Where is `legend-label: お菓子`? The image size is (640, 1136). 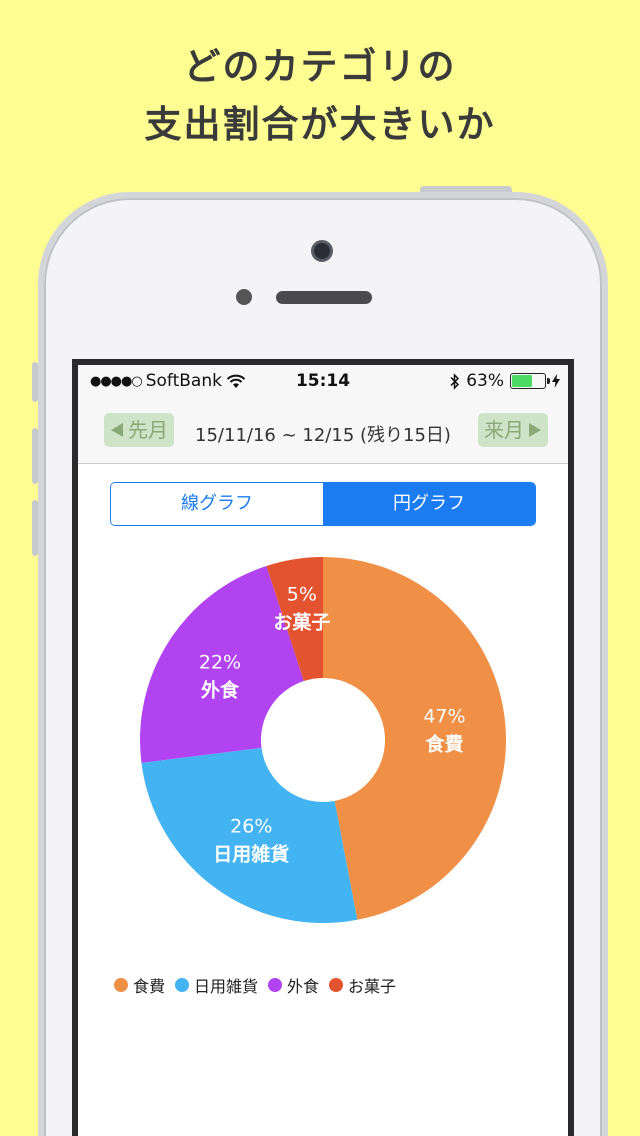 legend-label: お菓子 is located at coordinates (372, 986).